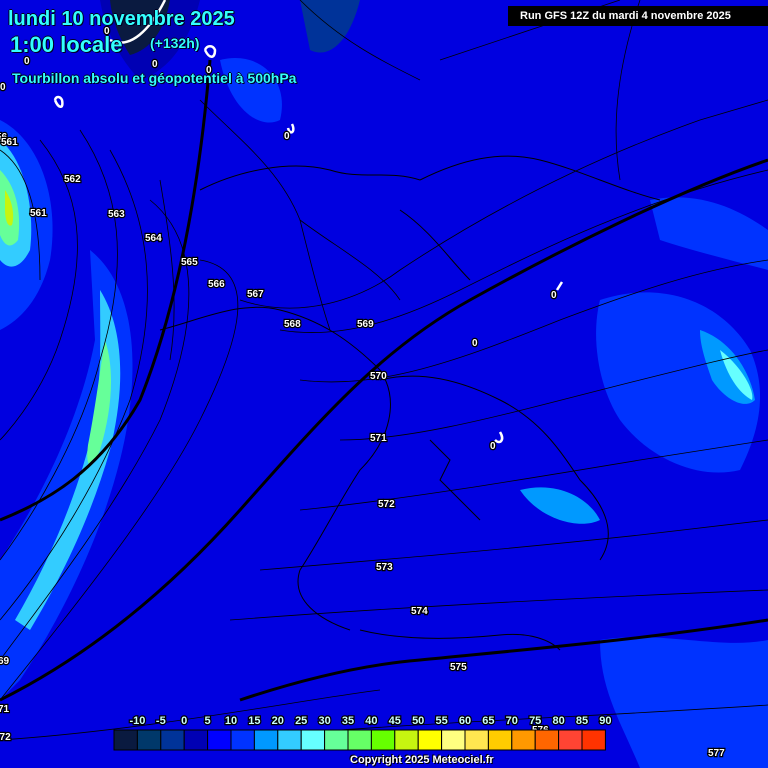 This screenshot has height=768, width=768. Describe the element at coordinates (582, 721) in the screenshot. I see `legend-label: 85` at that location.